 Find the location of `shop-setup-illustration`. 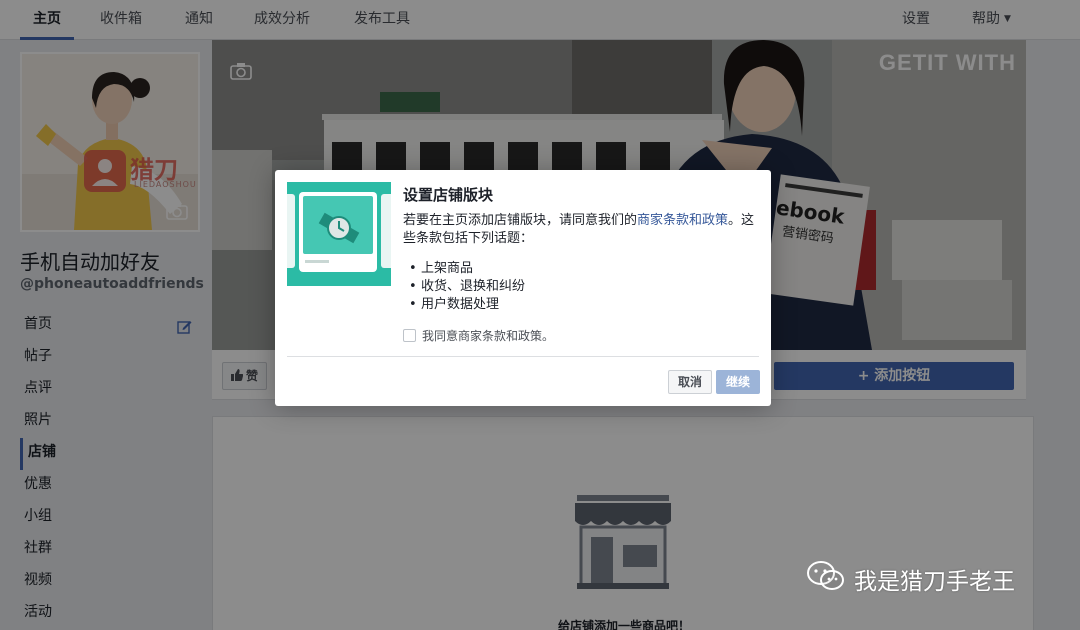

shop-setup-illustration is located at coordinates (339, 234).